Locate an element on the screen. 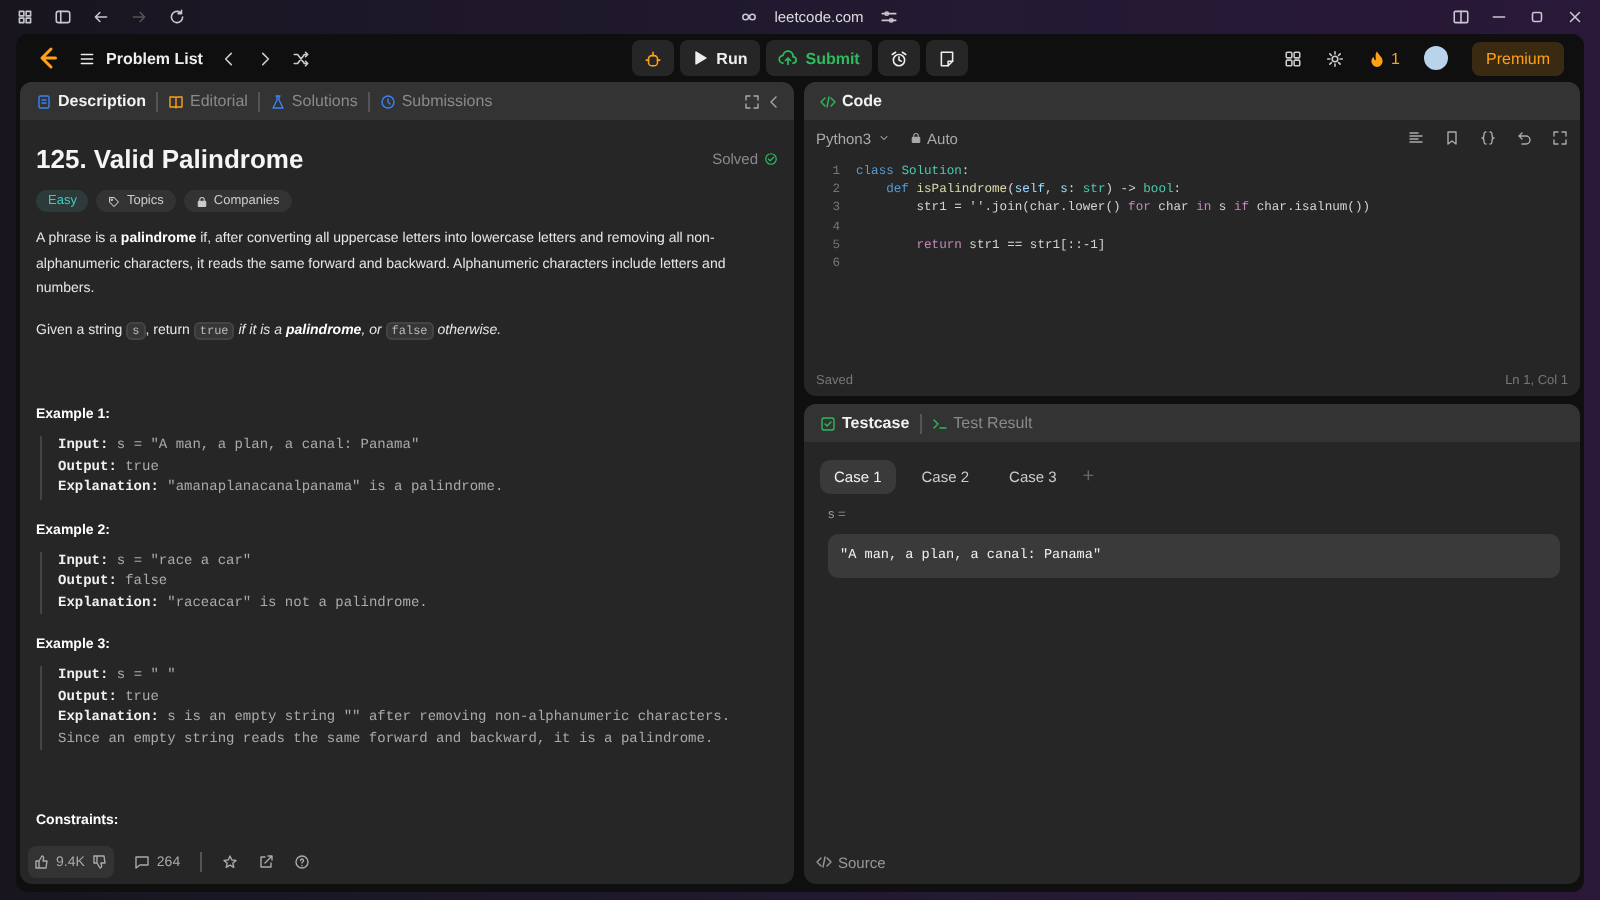  submit-button: Submit is located at coordinates (818, 58).